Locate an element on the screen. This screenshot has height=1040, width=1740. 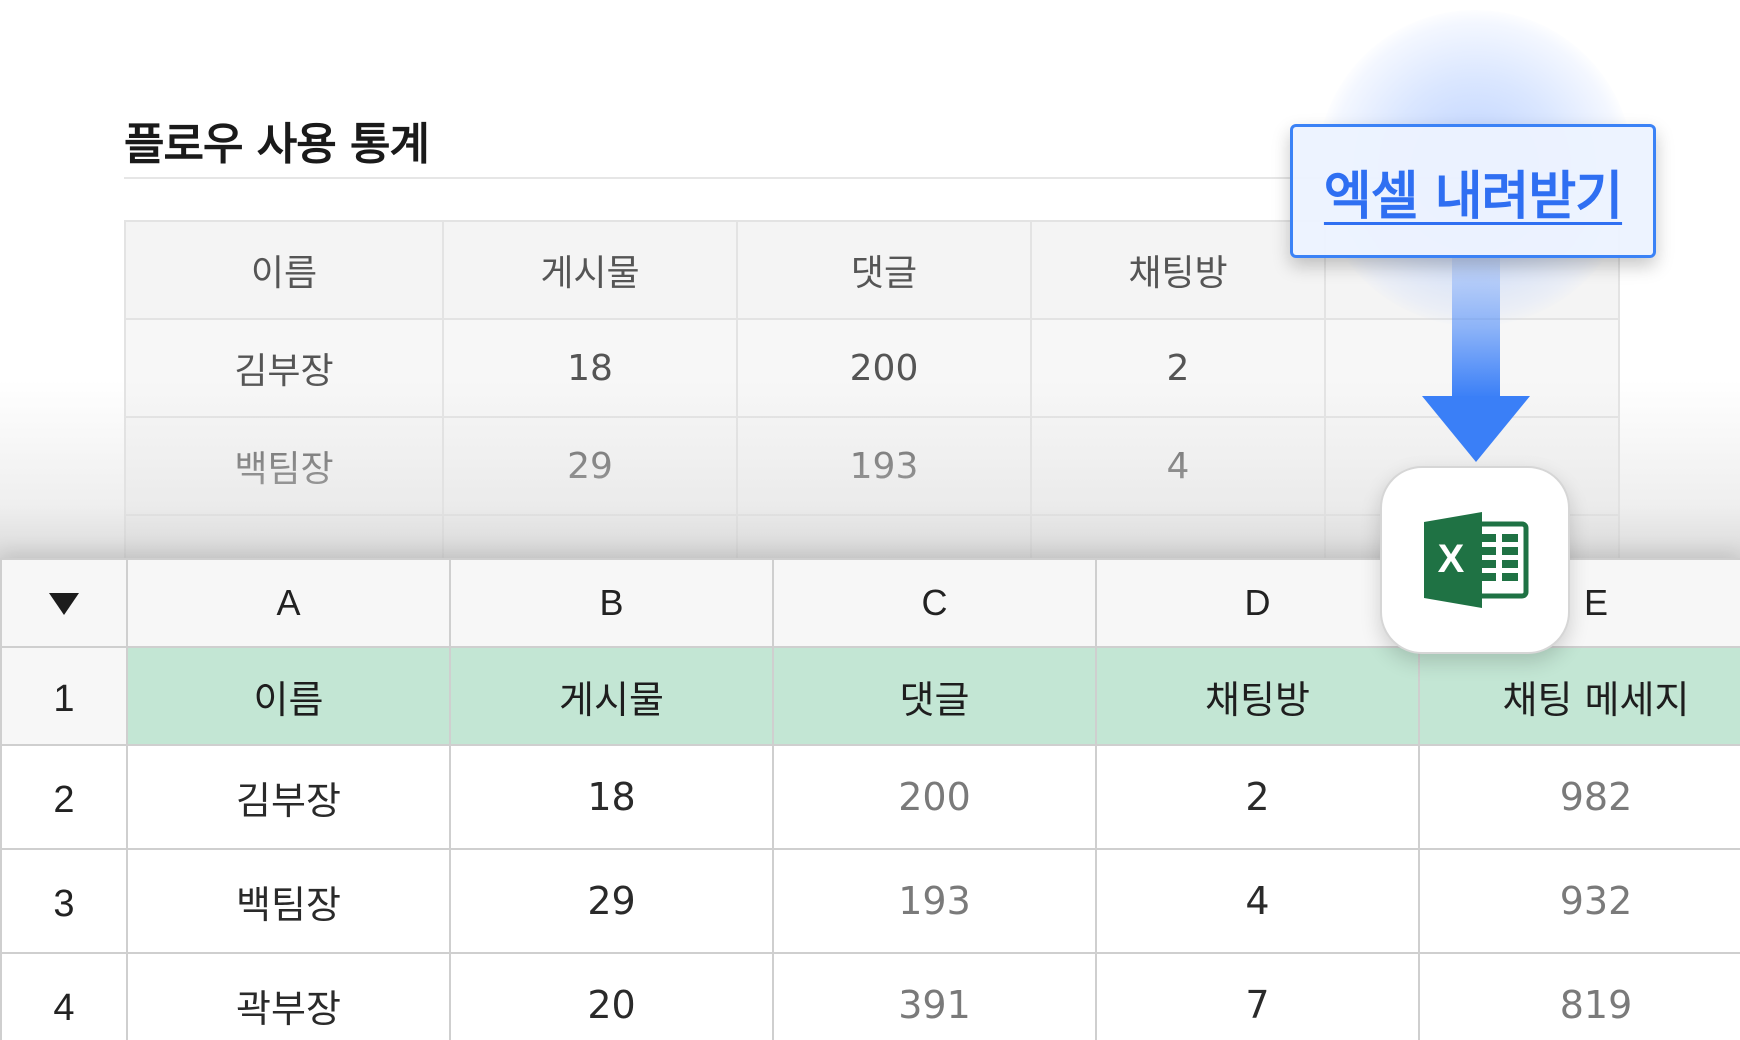
sheet-header-cell: 이름 is located at coordinates (288, 696).